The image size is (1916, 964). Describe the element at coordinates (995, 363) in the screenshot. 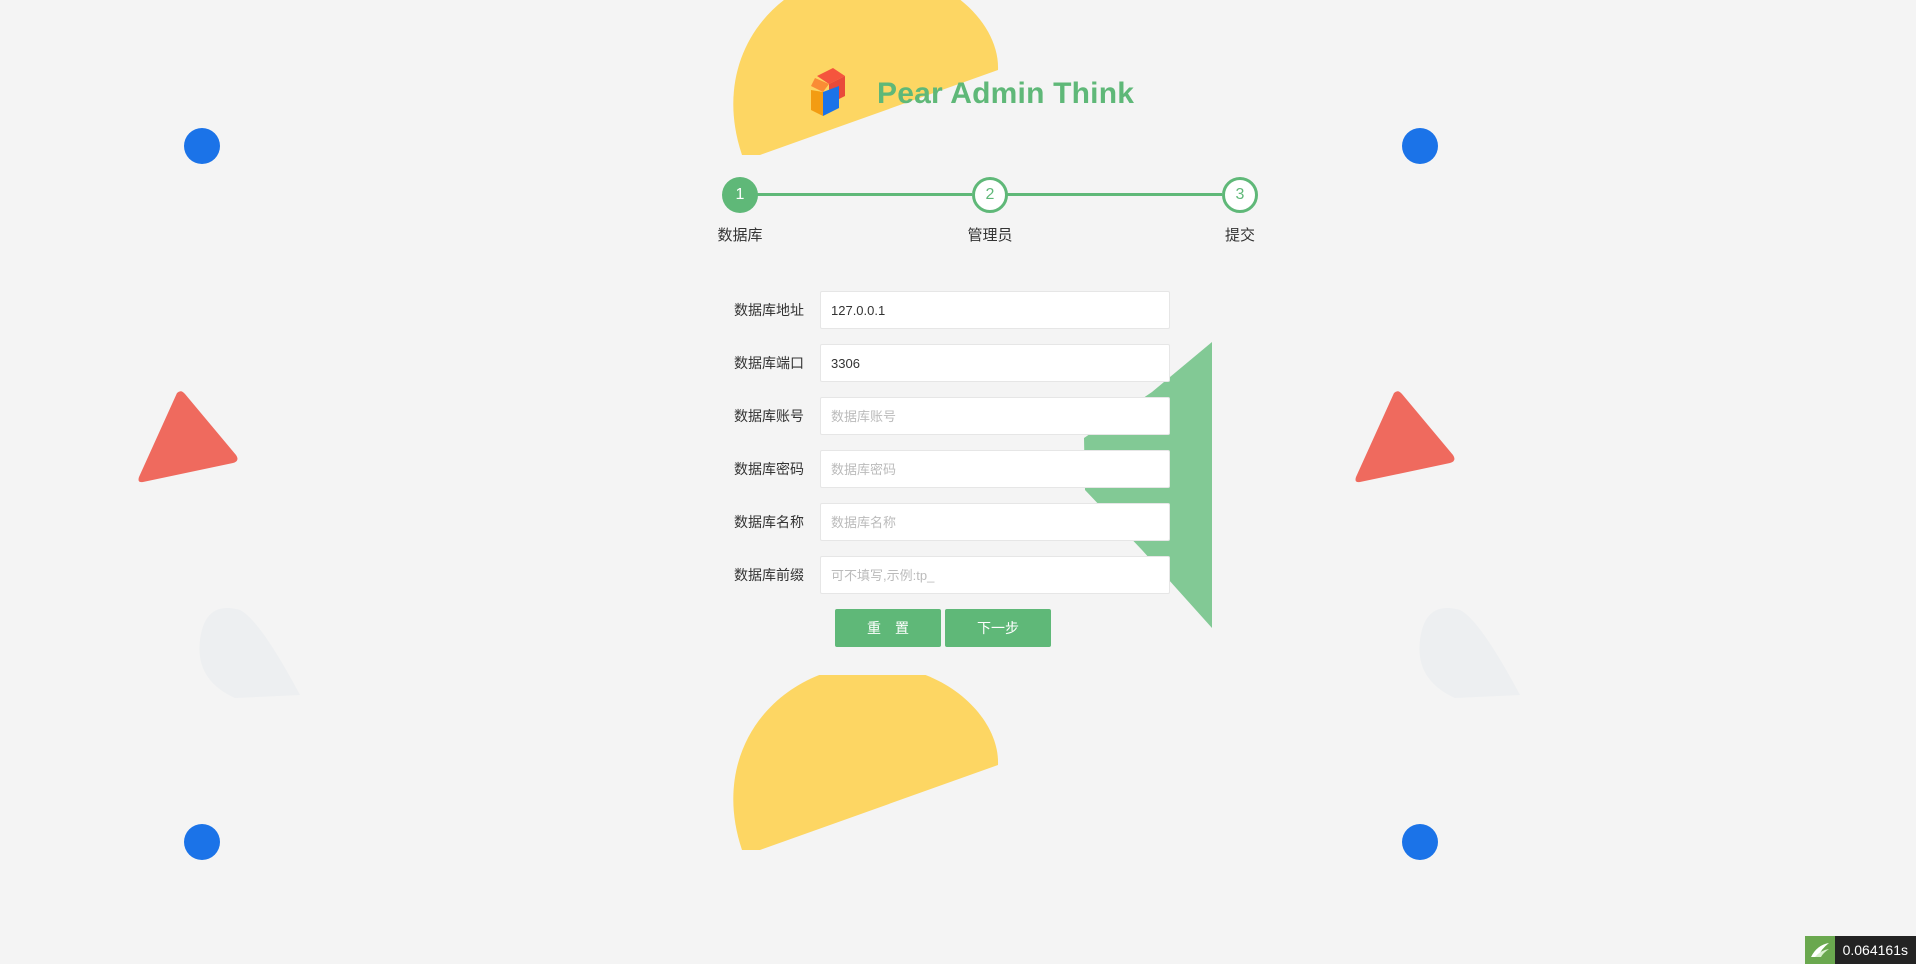

I see `db-port-input` at that location.